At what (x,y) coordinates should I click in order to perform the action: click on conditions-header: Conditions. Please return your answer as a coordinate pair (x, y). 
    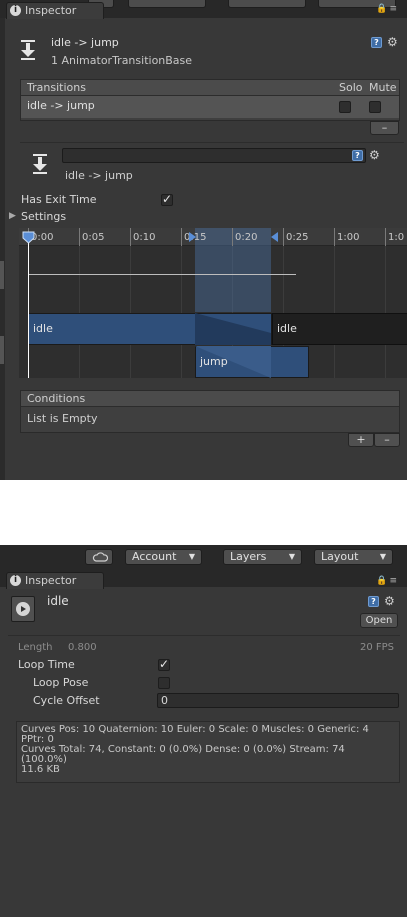
    Looking at the image, I should click on (210, 399).